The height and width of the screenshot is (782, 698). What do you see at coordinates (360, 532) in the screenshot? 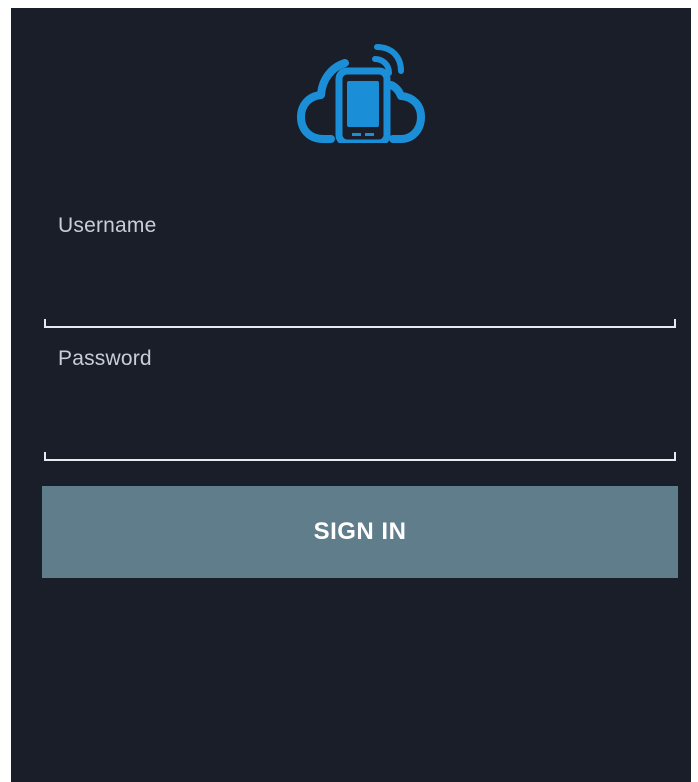
I see `sign-in-button: SIGN IN` at bounding box center [360, 532].